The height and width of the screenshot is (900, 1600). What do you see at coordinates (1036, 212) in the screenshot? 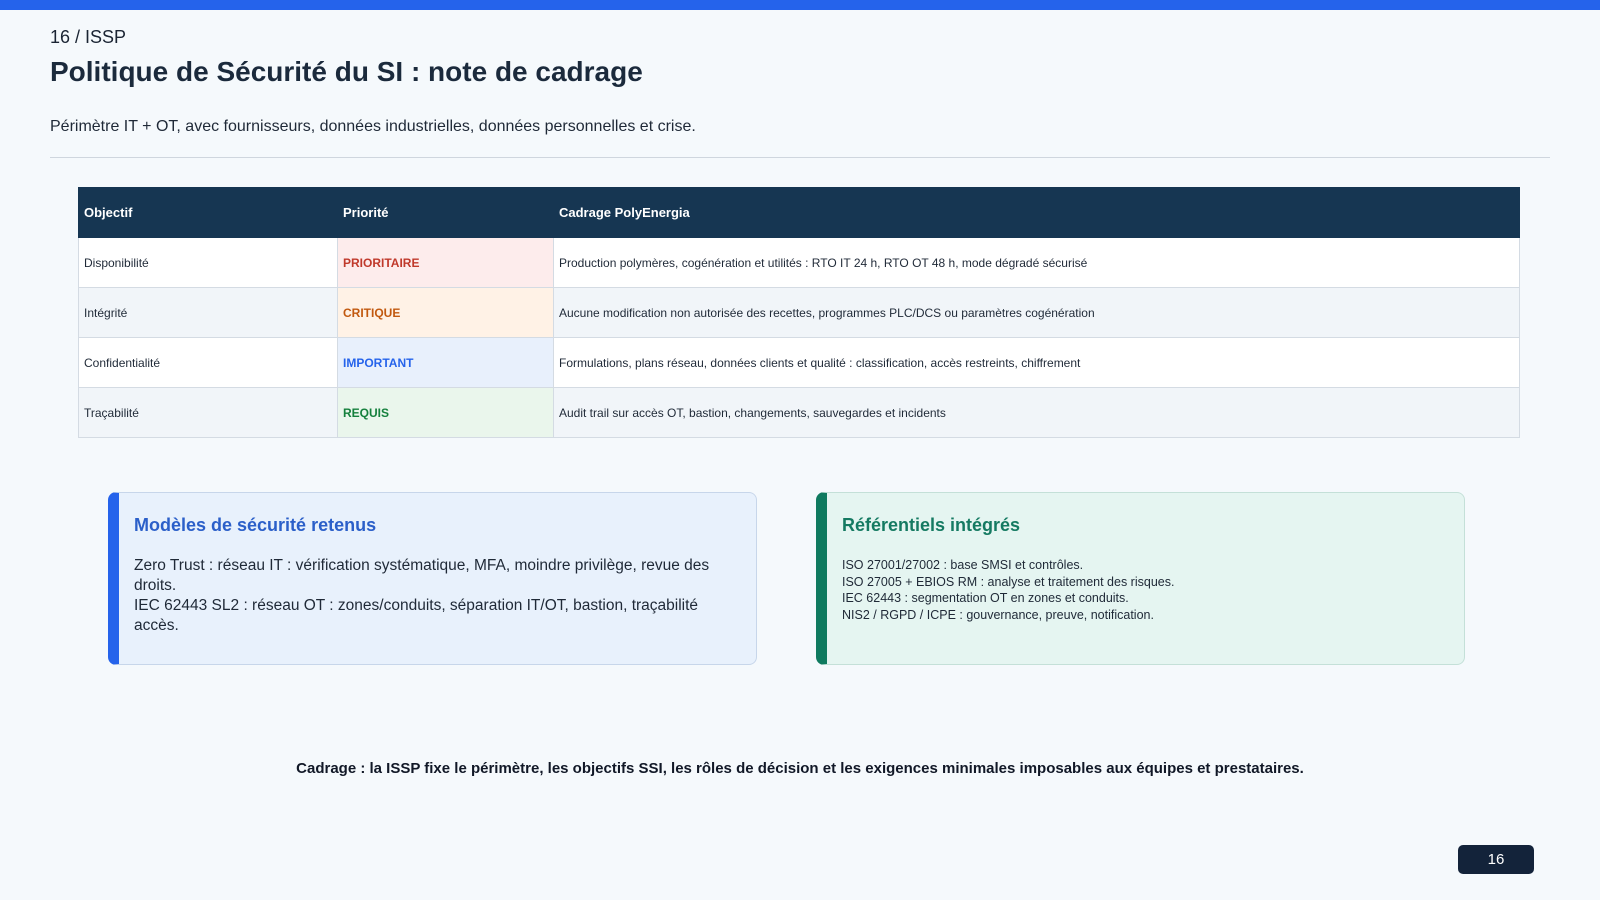
I see `column-header-cadrage: Cadrage PolyEnergia` at bounding box center [1036, 212].